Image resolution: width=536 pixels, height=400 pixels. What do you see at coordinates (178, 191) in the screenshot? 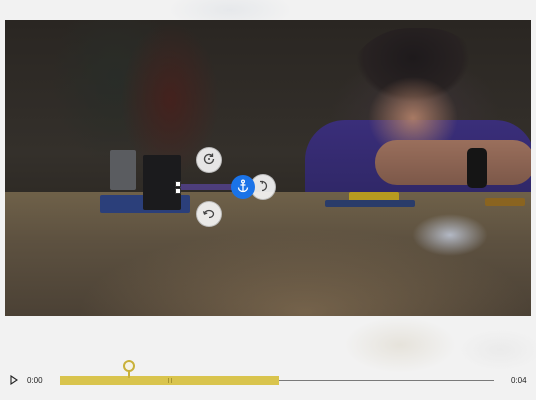
I see `track-handle-bottom` at bounding box center [178, 191].